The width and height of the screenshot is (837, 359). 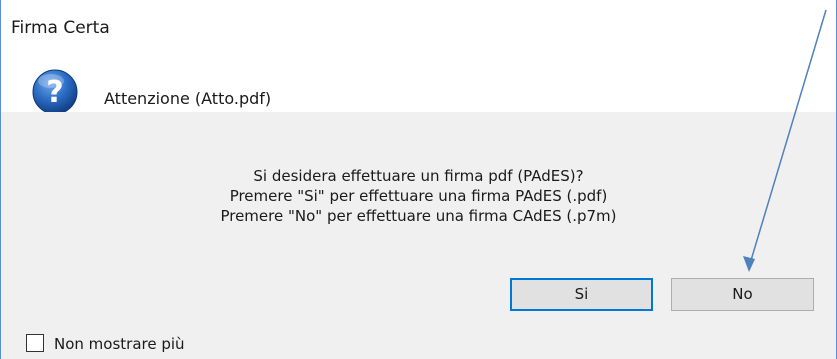 I want to click on no-button: No, so click(x=742, y=294).